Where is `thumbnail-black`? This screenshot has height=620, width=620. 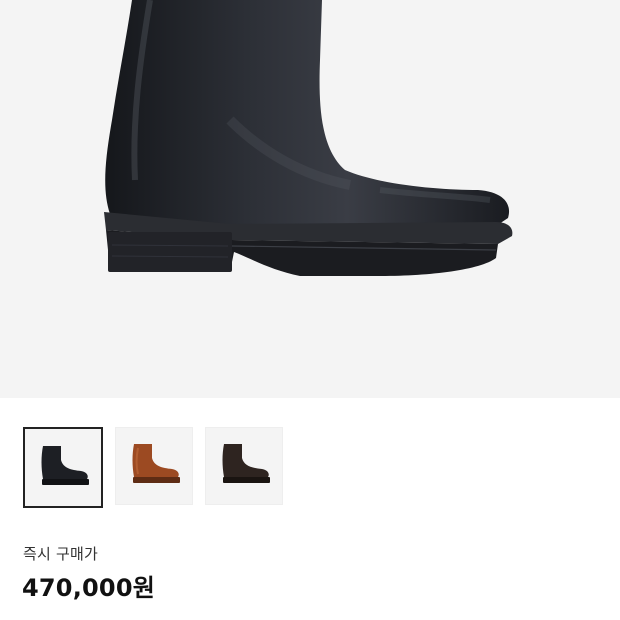
thumbnail-black is located at coordinates (63, 467).